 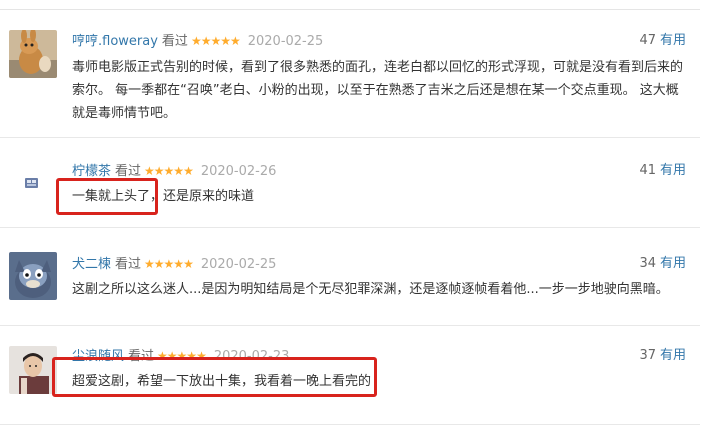 What do you see at coordinates (647, 170) in the screenshot?
I see `vote-count: 41` at bounding box center [647, 170].